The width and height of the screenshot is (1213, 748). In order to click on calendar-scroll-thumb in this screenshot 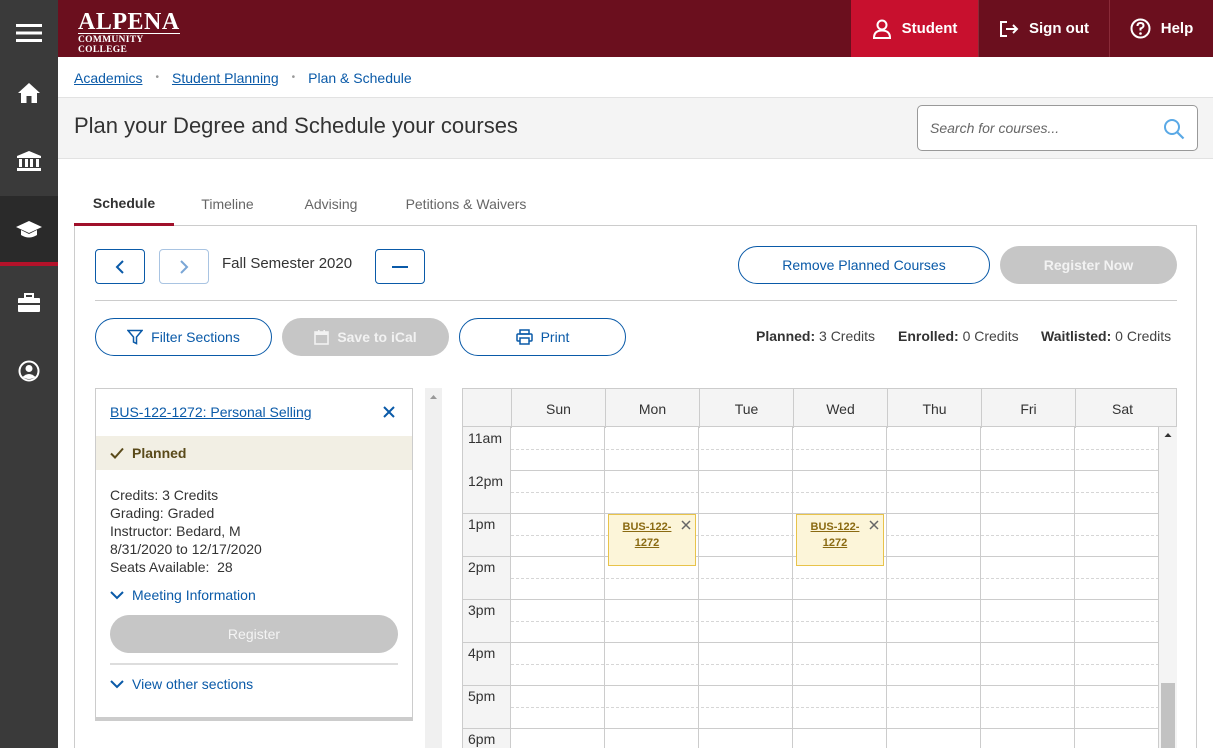, I will do `click(1168, 715)`.